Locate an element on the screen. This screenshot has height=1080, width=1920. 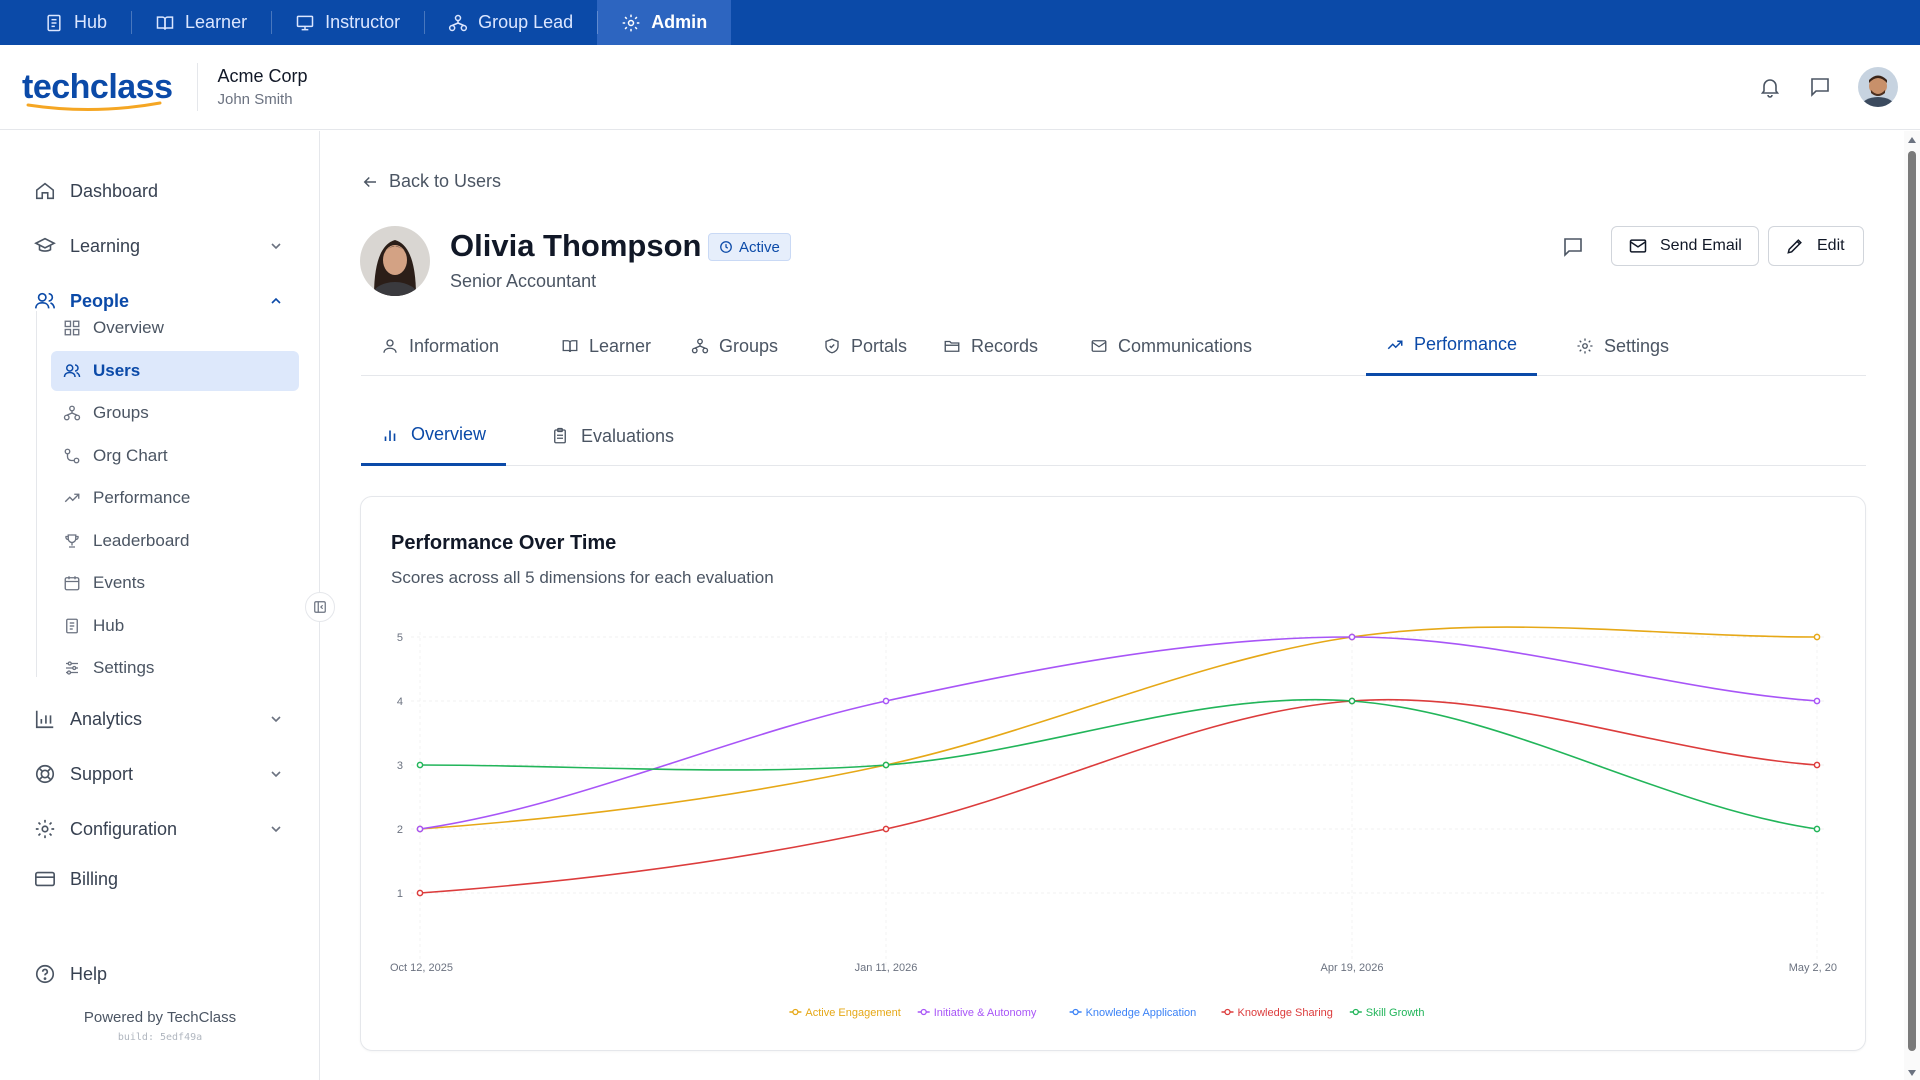
sidebar-item-label: Configuration is located at coordinates (124, 828).